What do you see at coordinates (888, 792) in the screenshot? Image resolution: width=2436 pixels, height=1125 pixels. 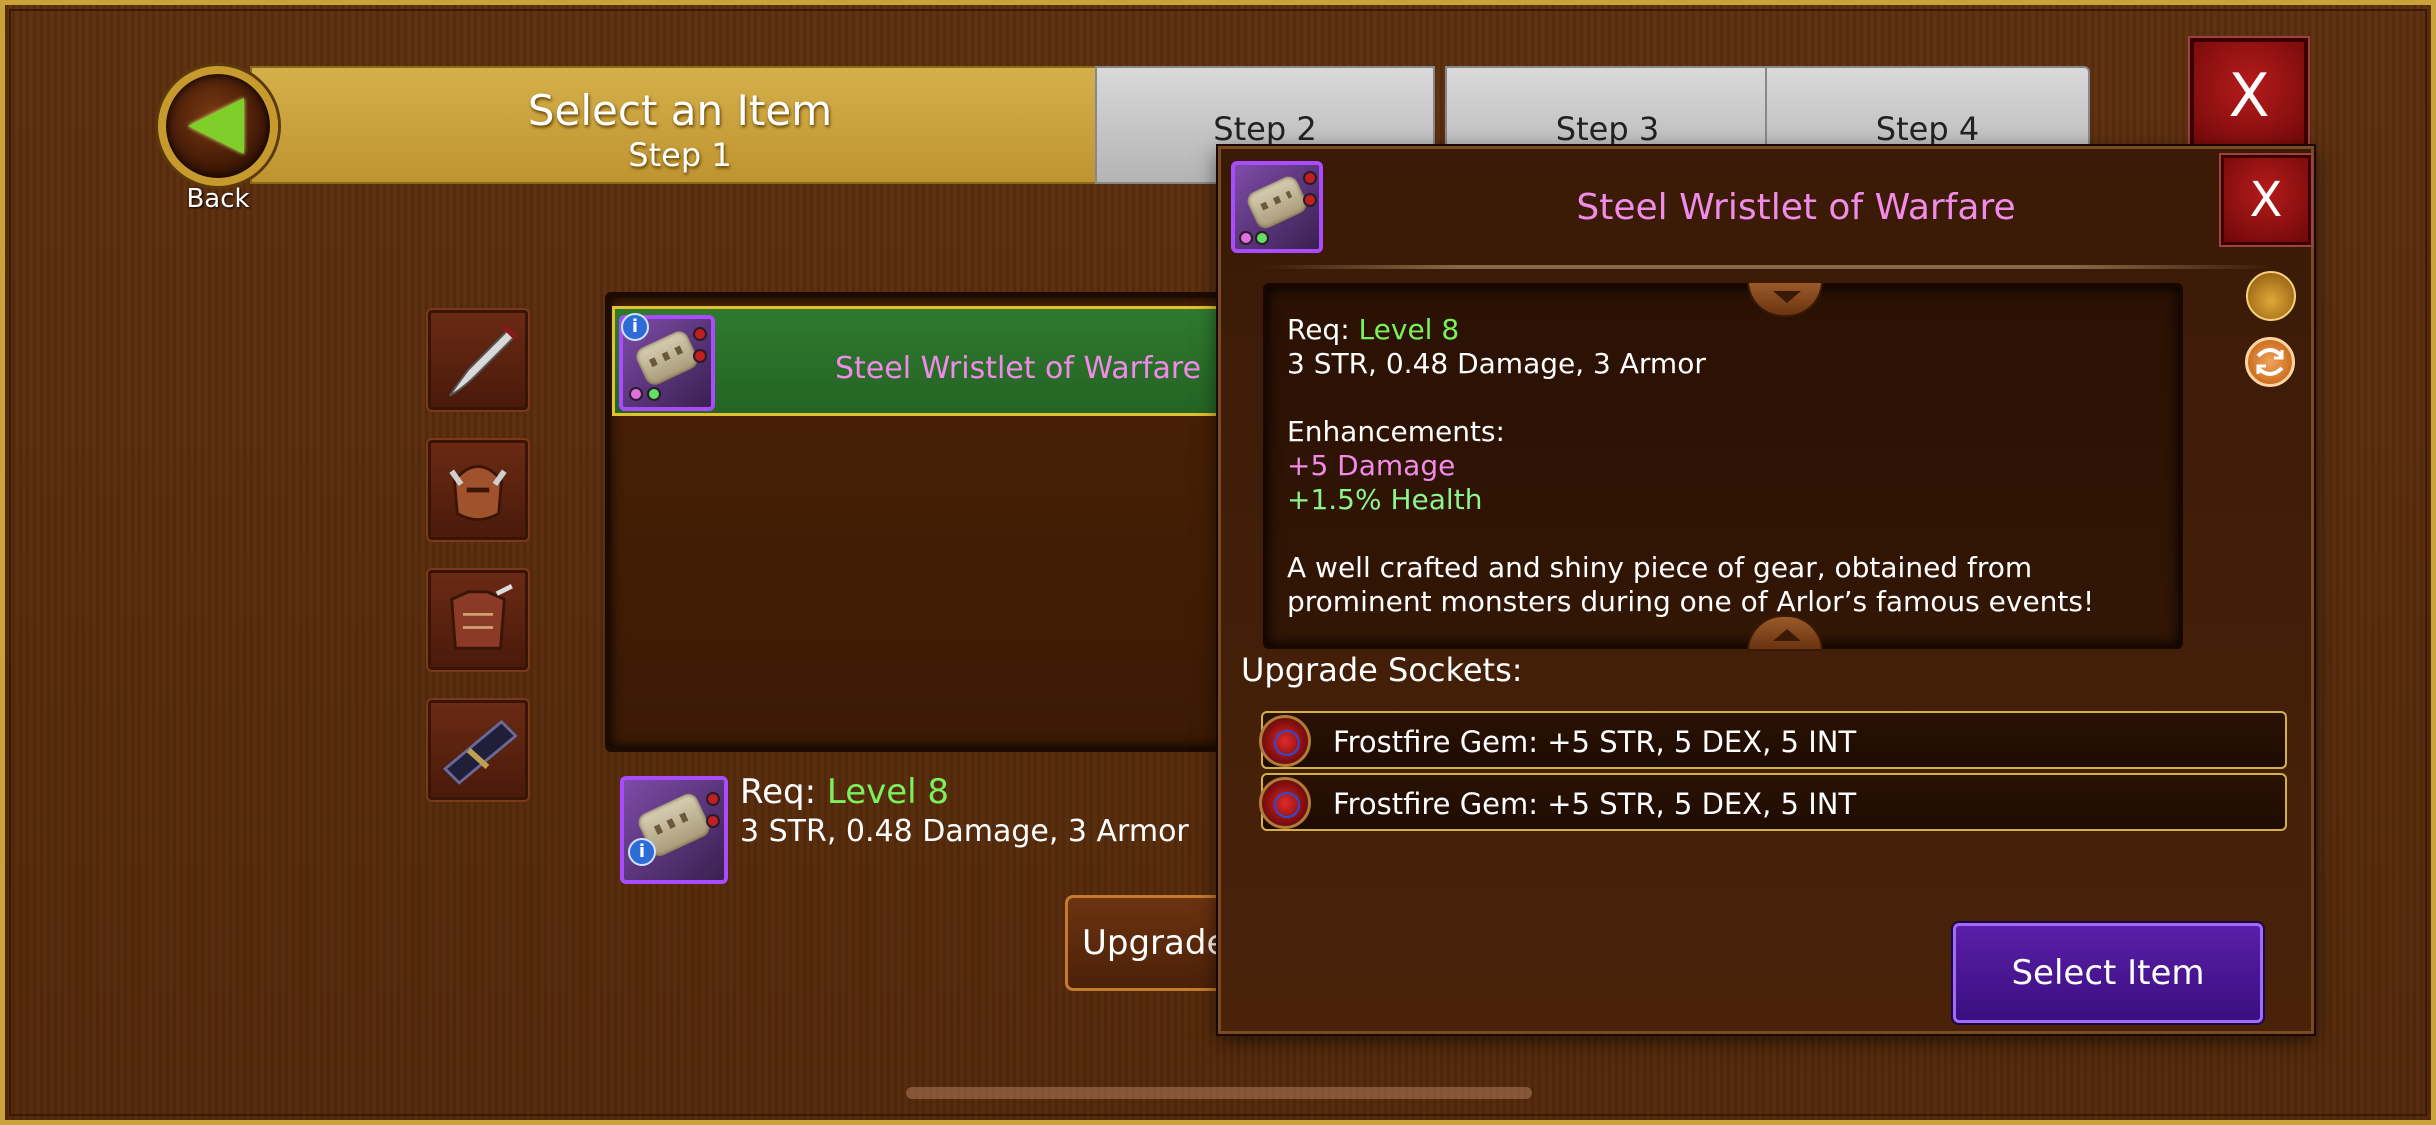 I see `req-level: Level 8` at bounding box center [888, 792].